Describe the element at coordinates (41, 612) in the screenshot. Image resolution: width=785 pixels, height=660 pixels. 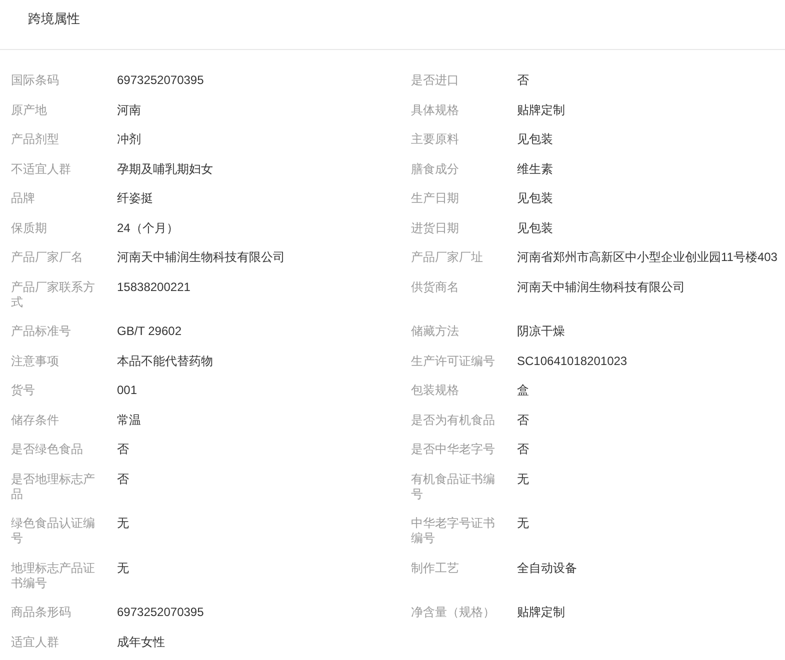
I see `property-label: 商品条形码` at that location.